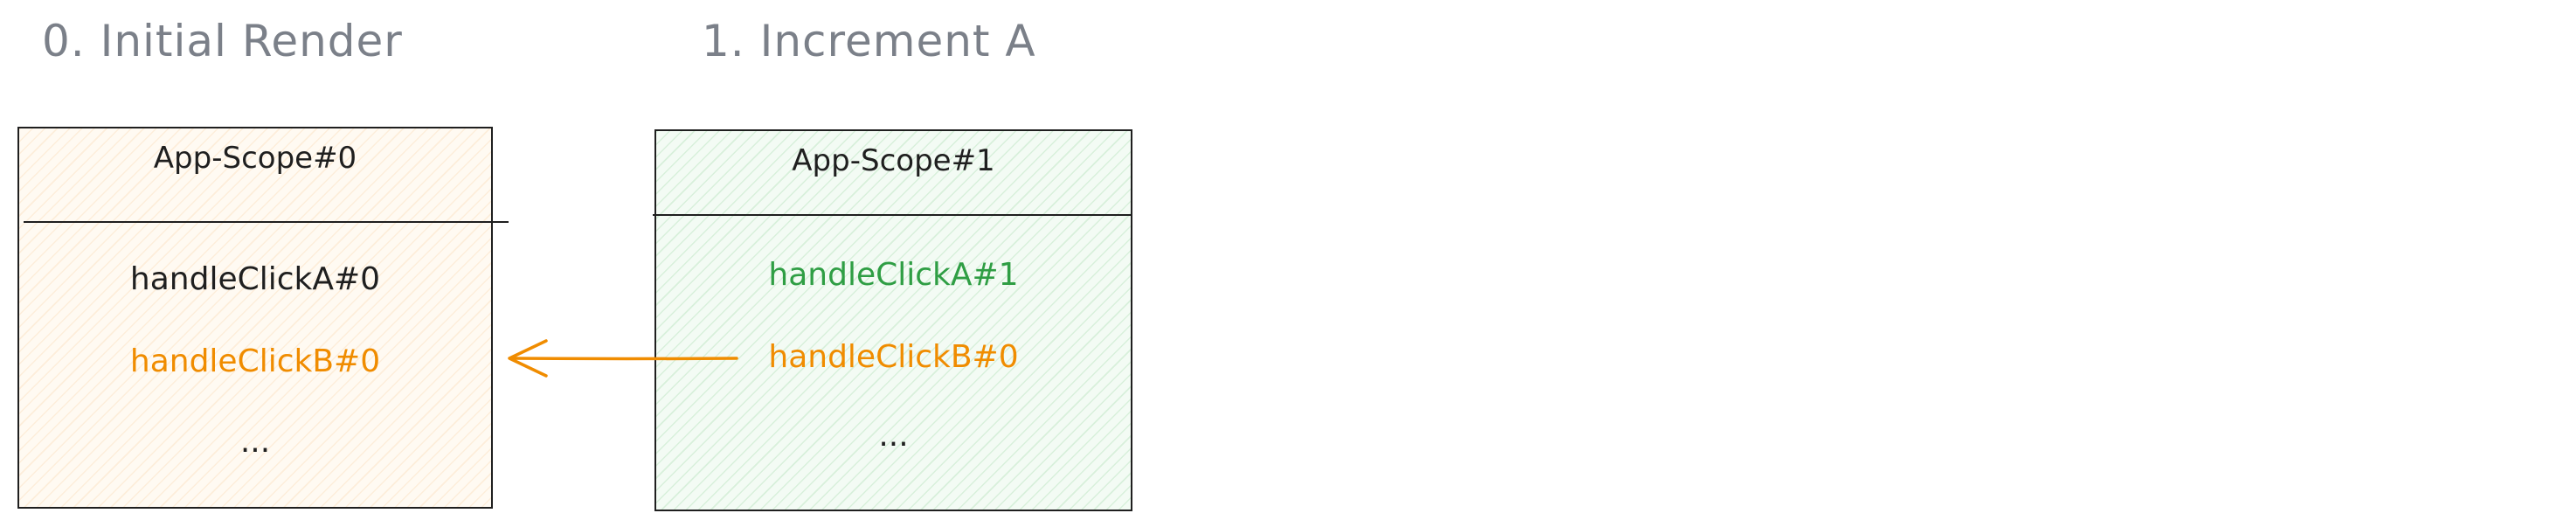 The width and height of the screenshot is (2576, 527). I want to click on scope-0-divider, so click(266, 222).